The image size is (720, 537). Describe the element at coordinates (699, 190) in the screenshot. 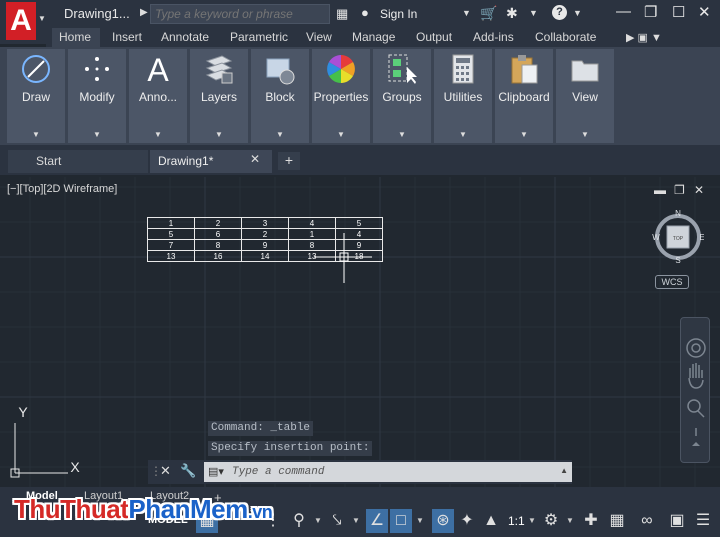

I see `viewport-close-icon: ✕` at that location.